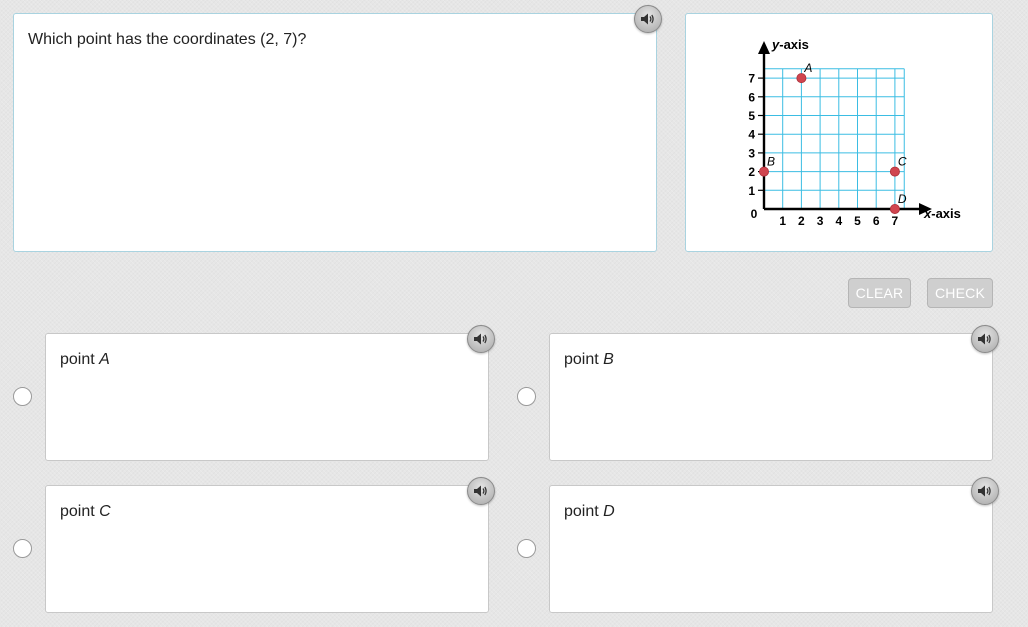 This screenshot has width=1028, height=627. I want to click on x-tick-label: 4, so click(838, 221).